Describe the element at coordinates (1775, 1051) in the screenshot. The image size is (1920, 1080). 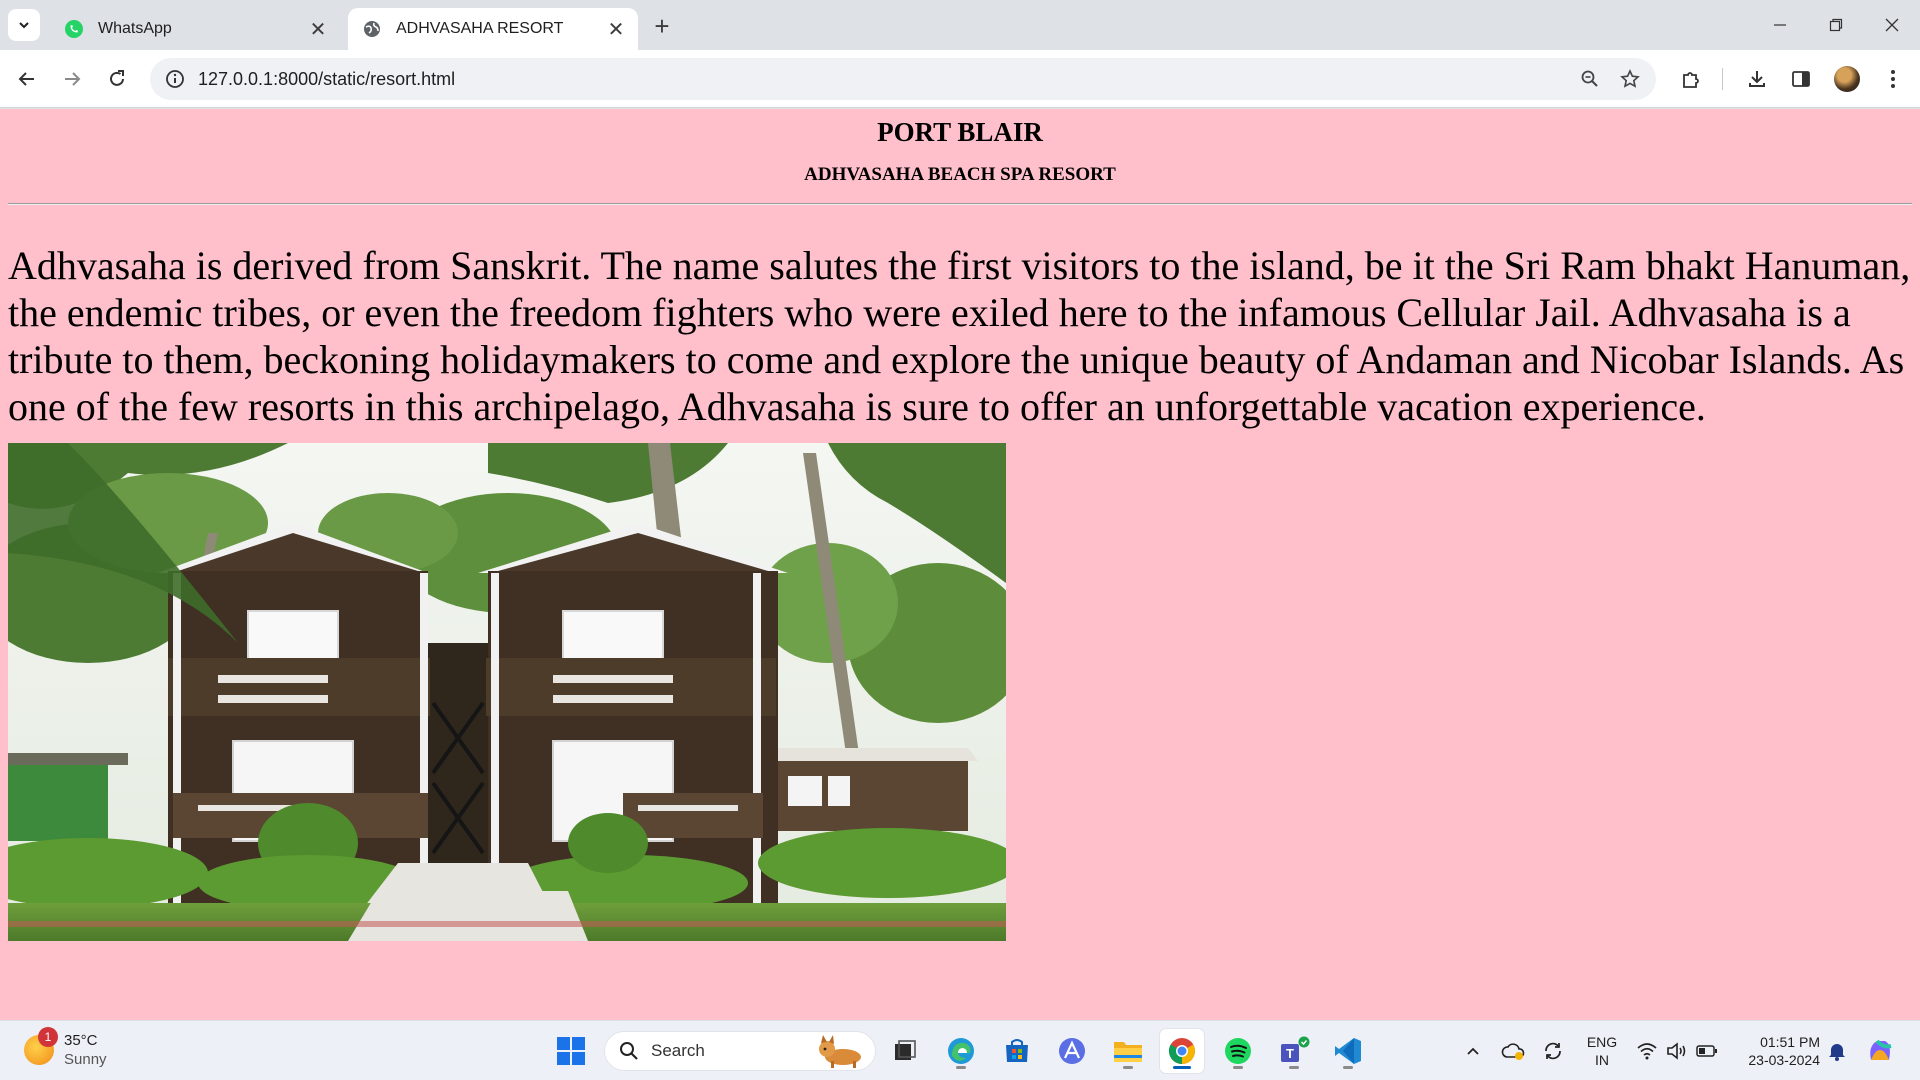
I see `system-clock: 01:51 PM 23-03-2024` at that location.